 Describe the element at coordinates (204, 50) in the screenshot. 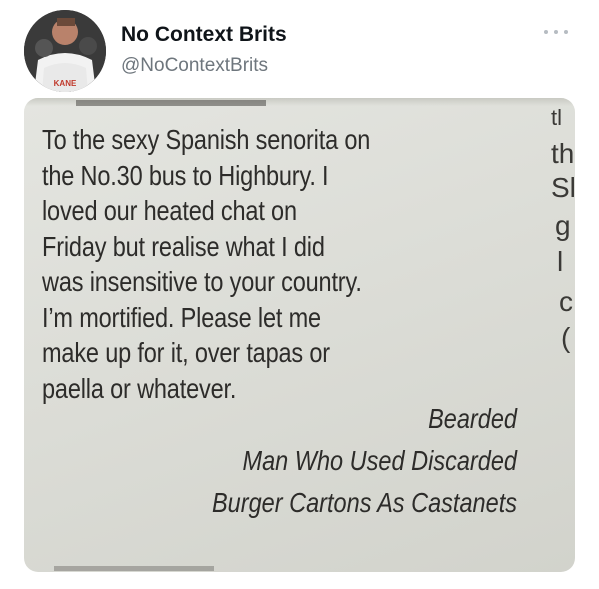

I see `tweet-author: No Context Brits @NoContextBrits` at that location.